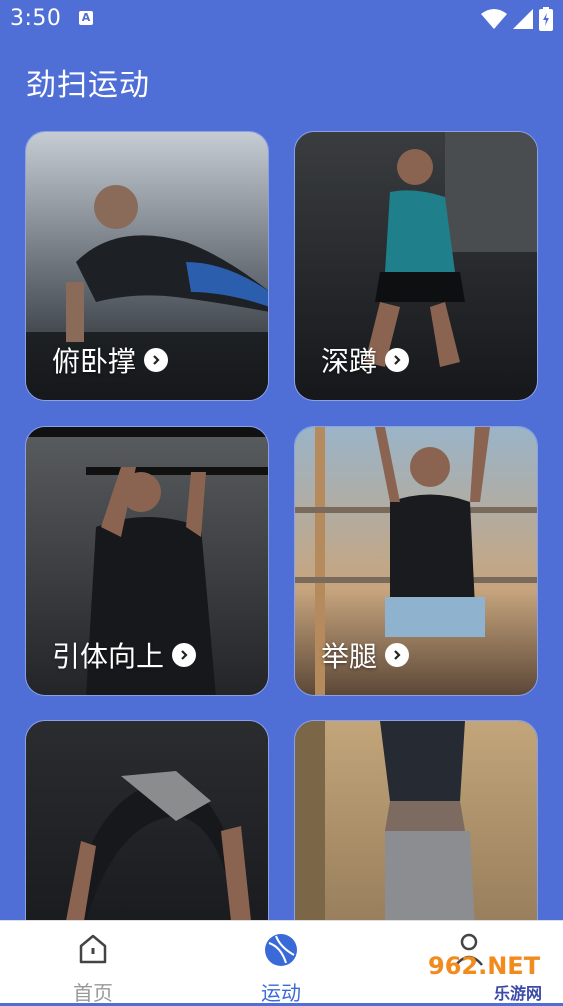 The height and width of the screenshot is (1006, 563). What do you see at coordinates (349, 361) in the screenshot?
I see `workout-label-text: 深蹲` at bounding box center [349, 361].